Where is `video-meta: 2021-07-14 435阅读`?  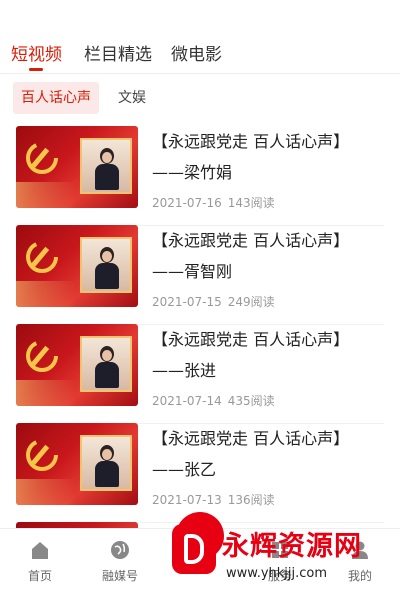 video-meta: 2021-07-14 435阅读 is located at coordinates (213, 400).